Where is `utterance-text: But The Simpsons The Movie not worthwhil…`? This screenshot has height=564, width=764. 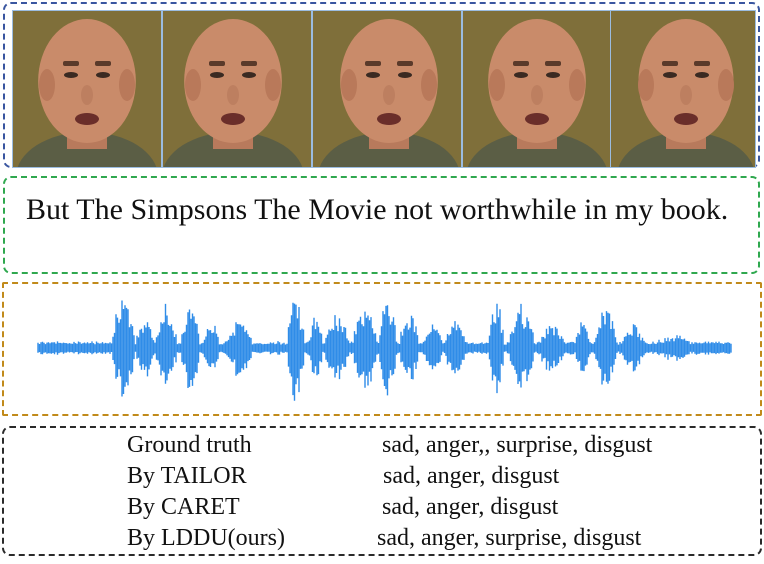
utterance-text: But The Simpsons The Movie not worthwhil… is located at coordinates (377, 209).